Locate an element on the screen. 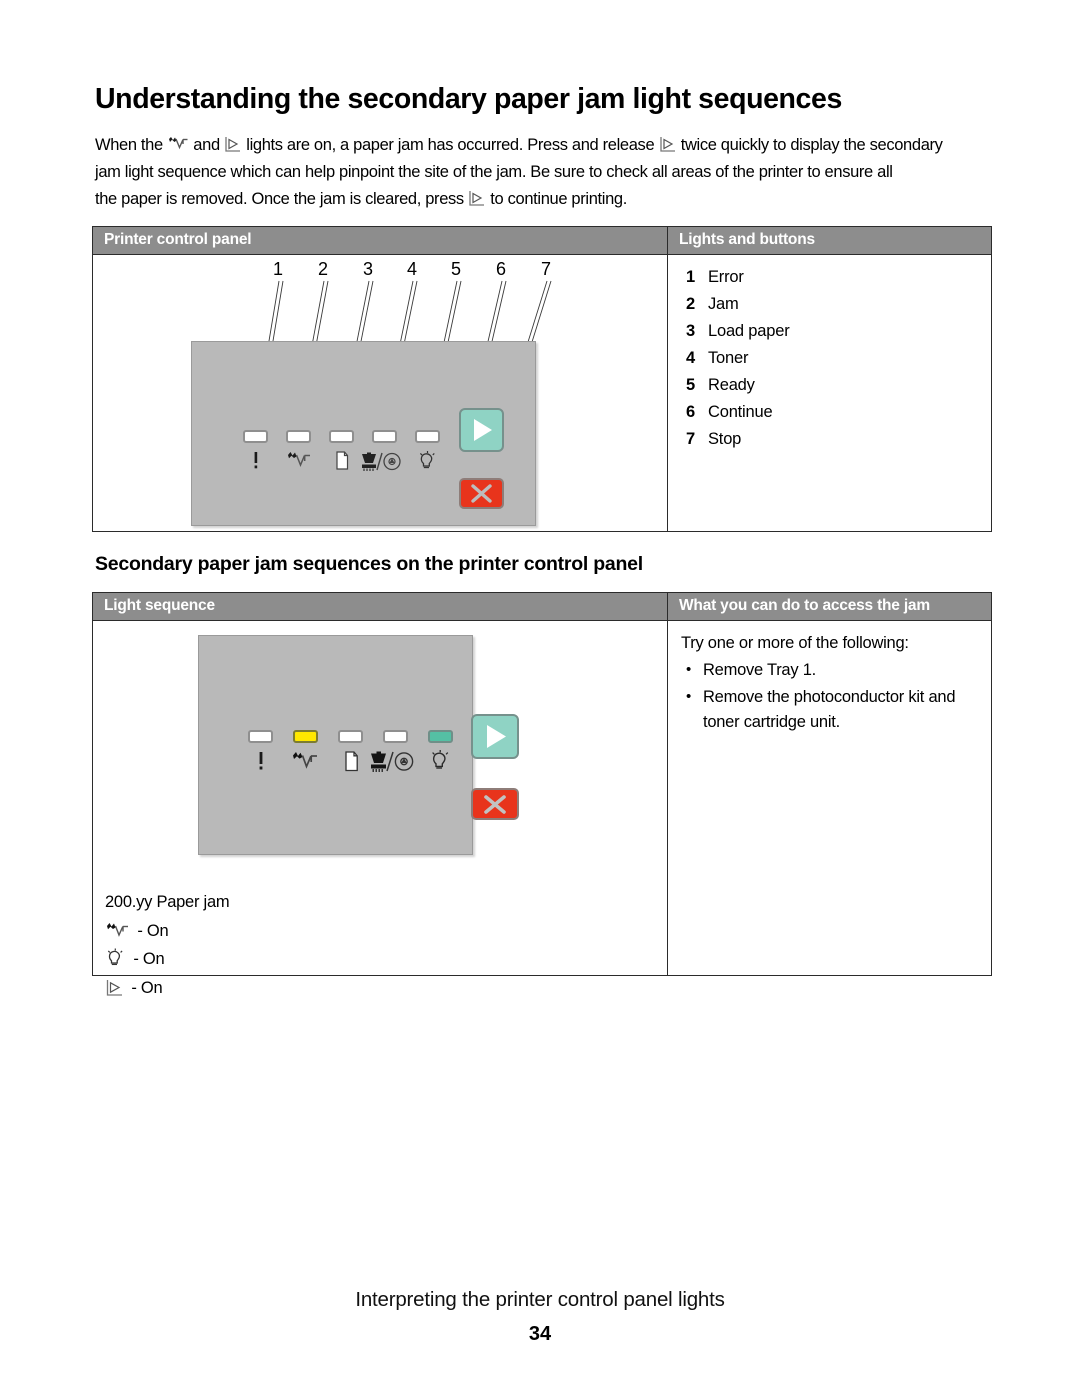 Image resolution: width=1080 pixels, height=1397 pixels. callout-number-4: 4 is located at coordinates (412, 269).